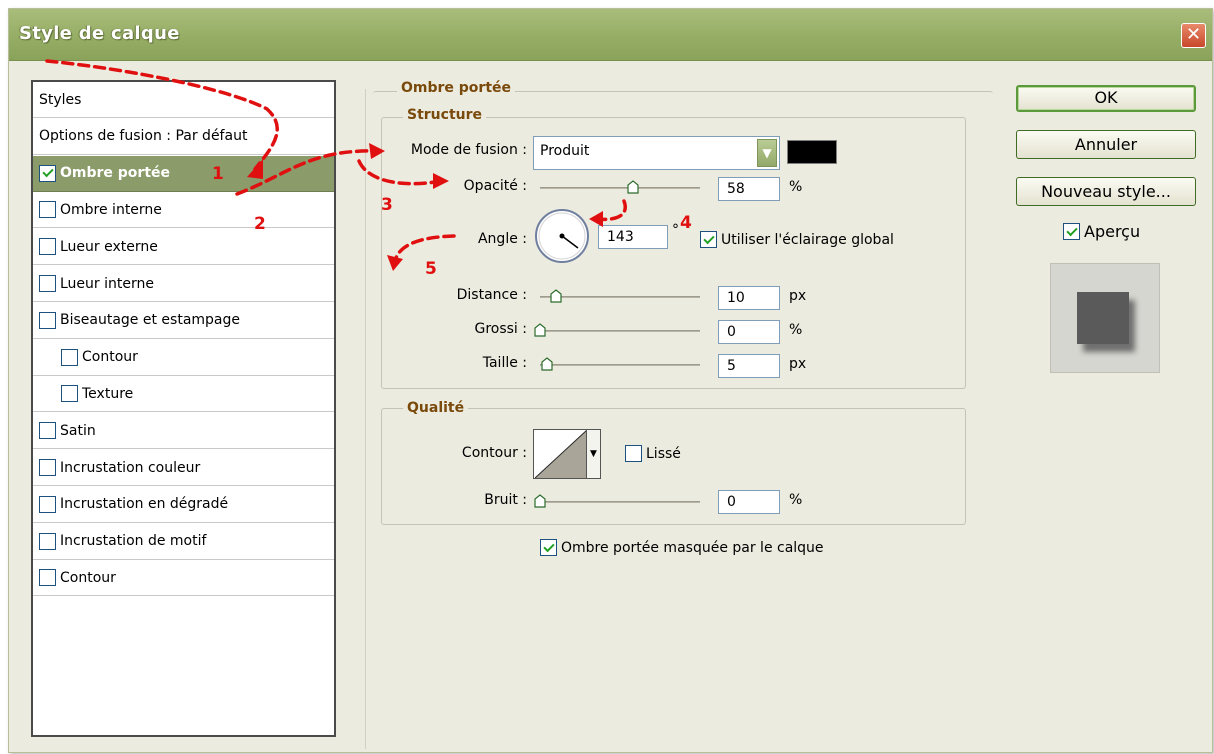 The width and height of the screenshot is (1214, 754). Describe the element at coordinates (796, 330) in the screenshot. I see `spread-unit: %` at that location.